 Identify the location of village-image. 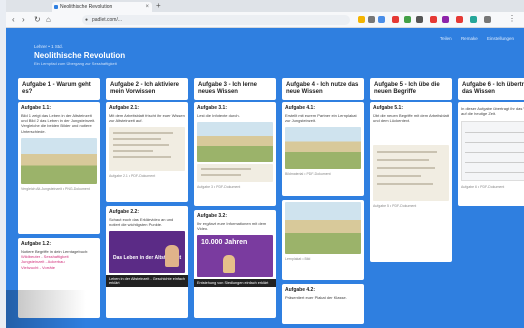
(323, 148).